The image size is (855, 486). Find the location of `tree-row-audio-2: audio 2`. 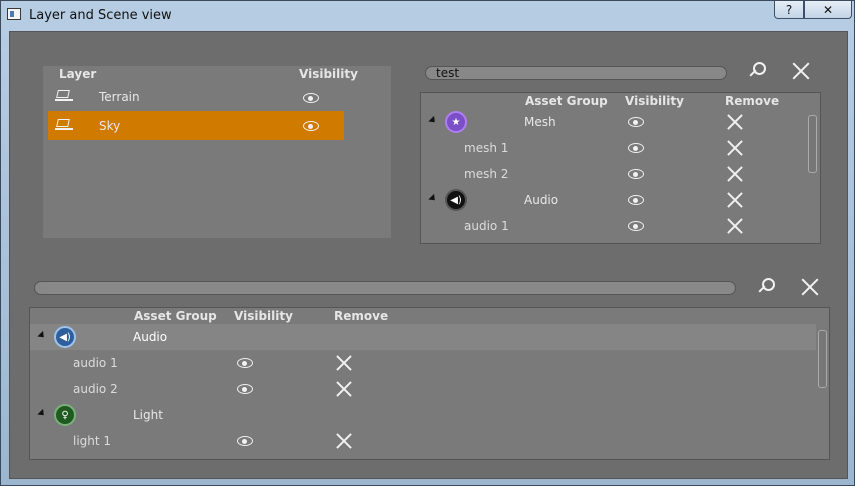

tree-row-audio-2: audio 2 is located at coordinates (423, 389).